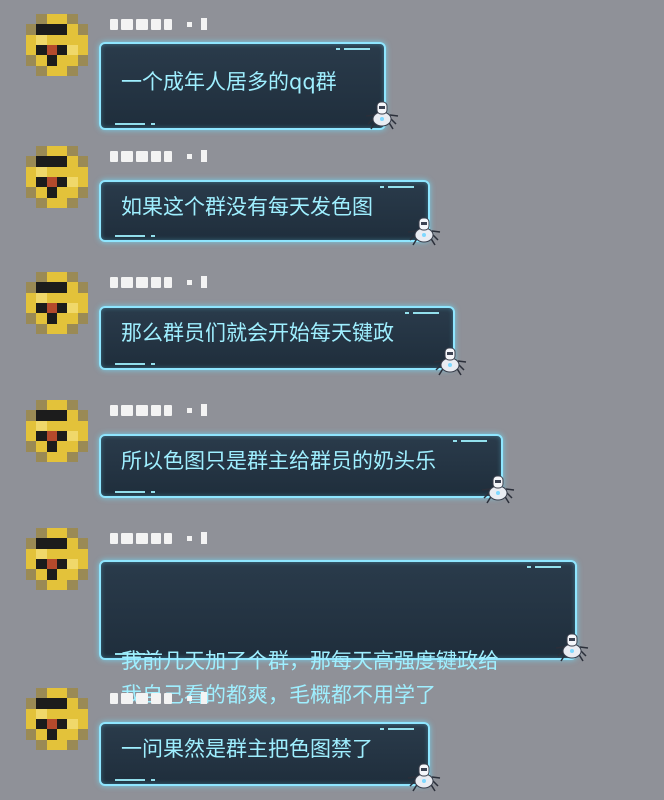 The image size is (664, 800). I want to click on message-text: 如果这个群没有每天发色图, so click(247, 207).